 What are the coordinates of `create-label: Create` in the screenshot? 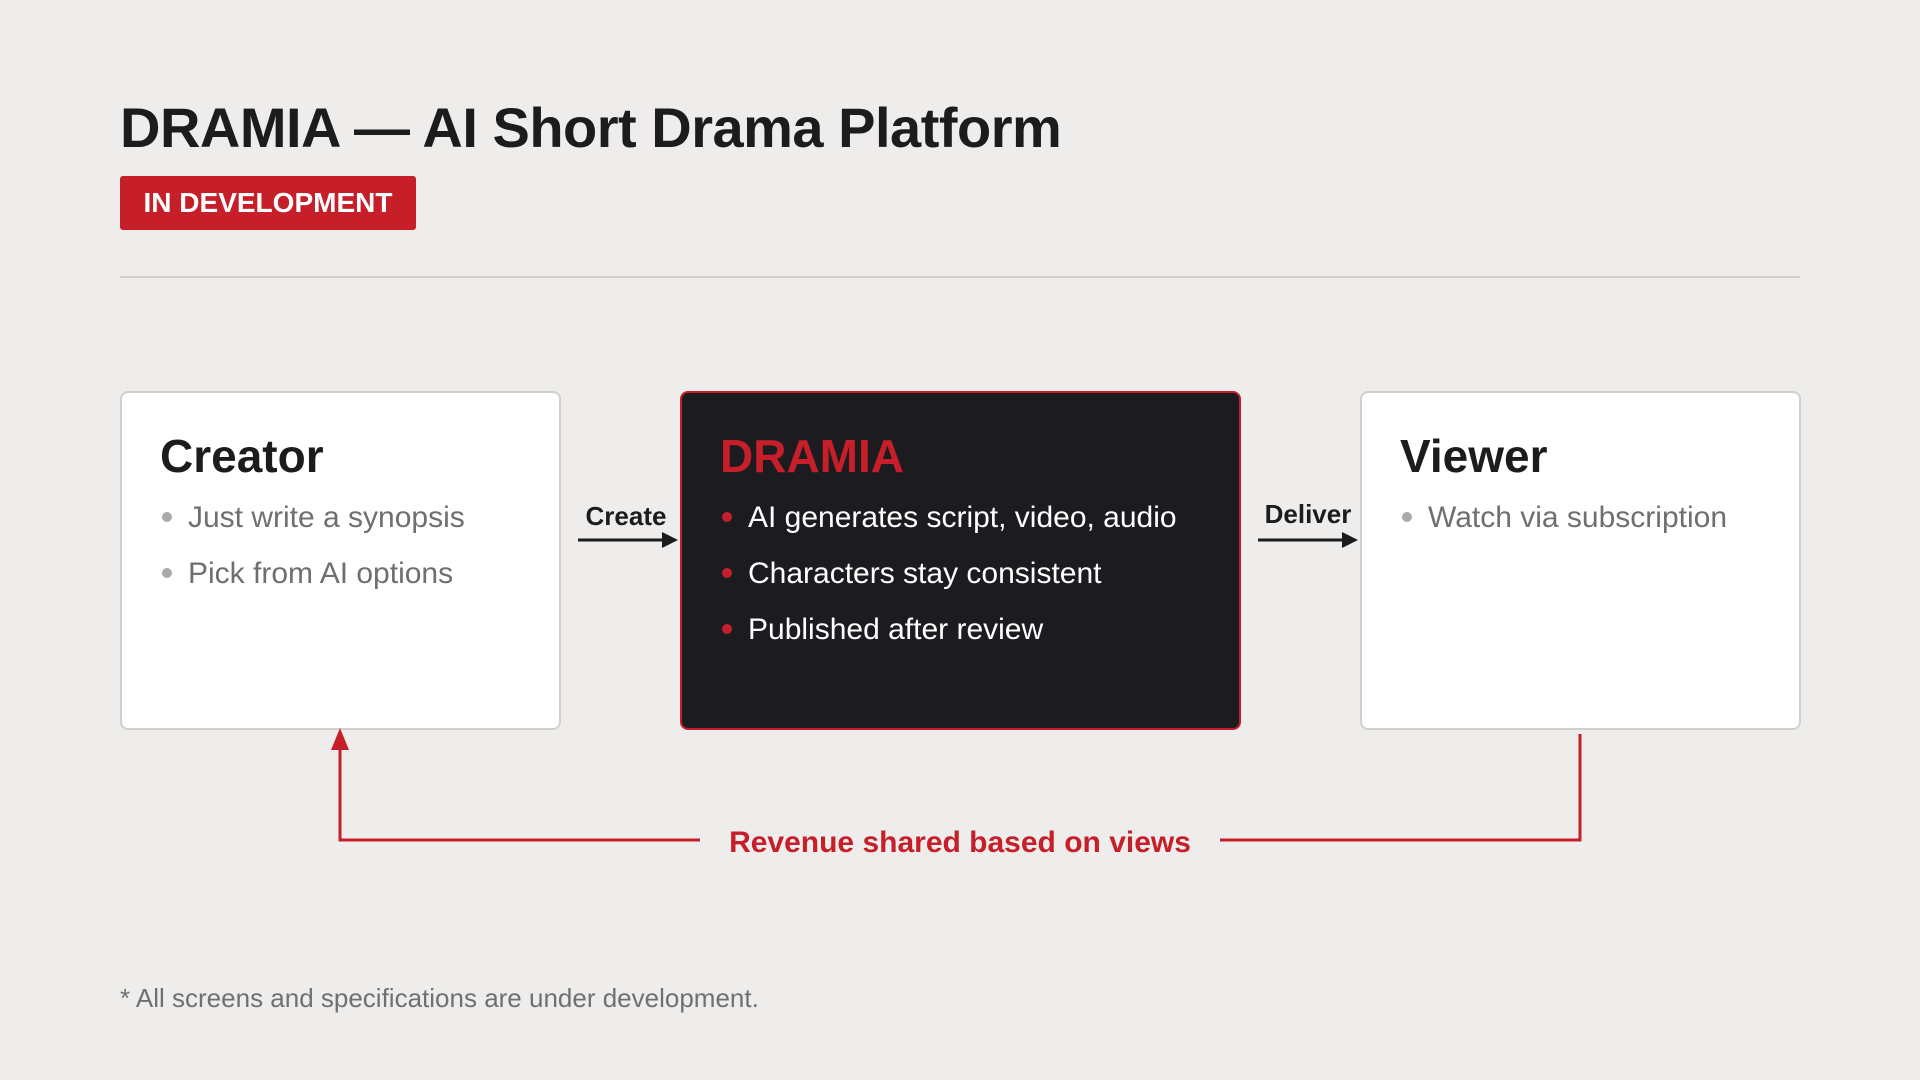 It's located at (626, 516).